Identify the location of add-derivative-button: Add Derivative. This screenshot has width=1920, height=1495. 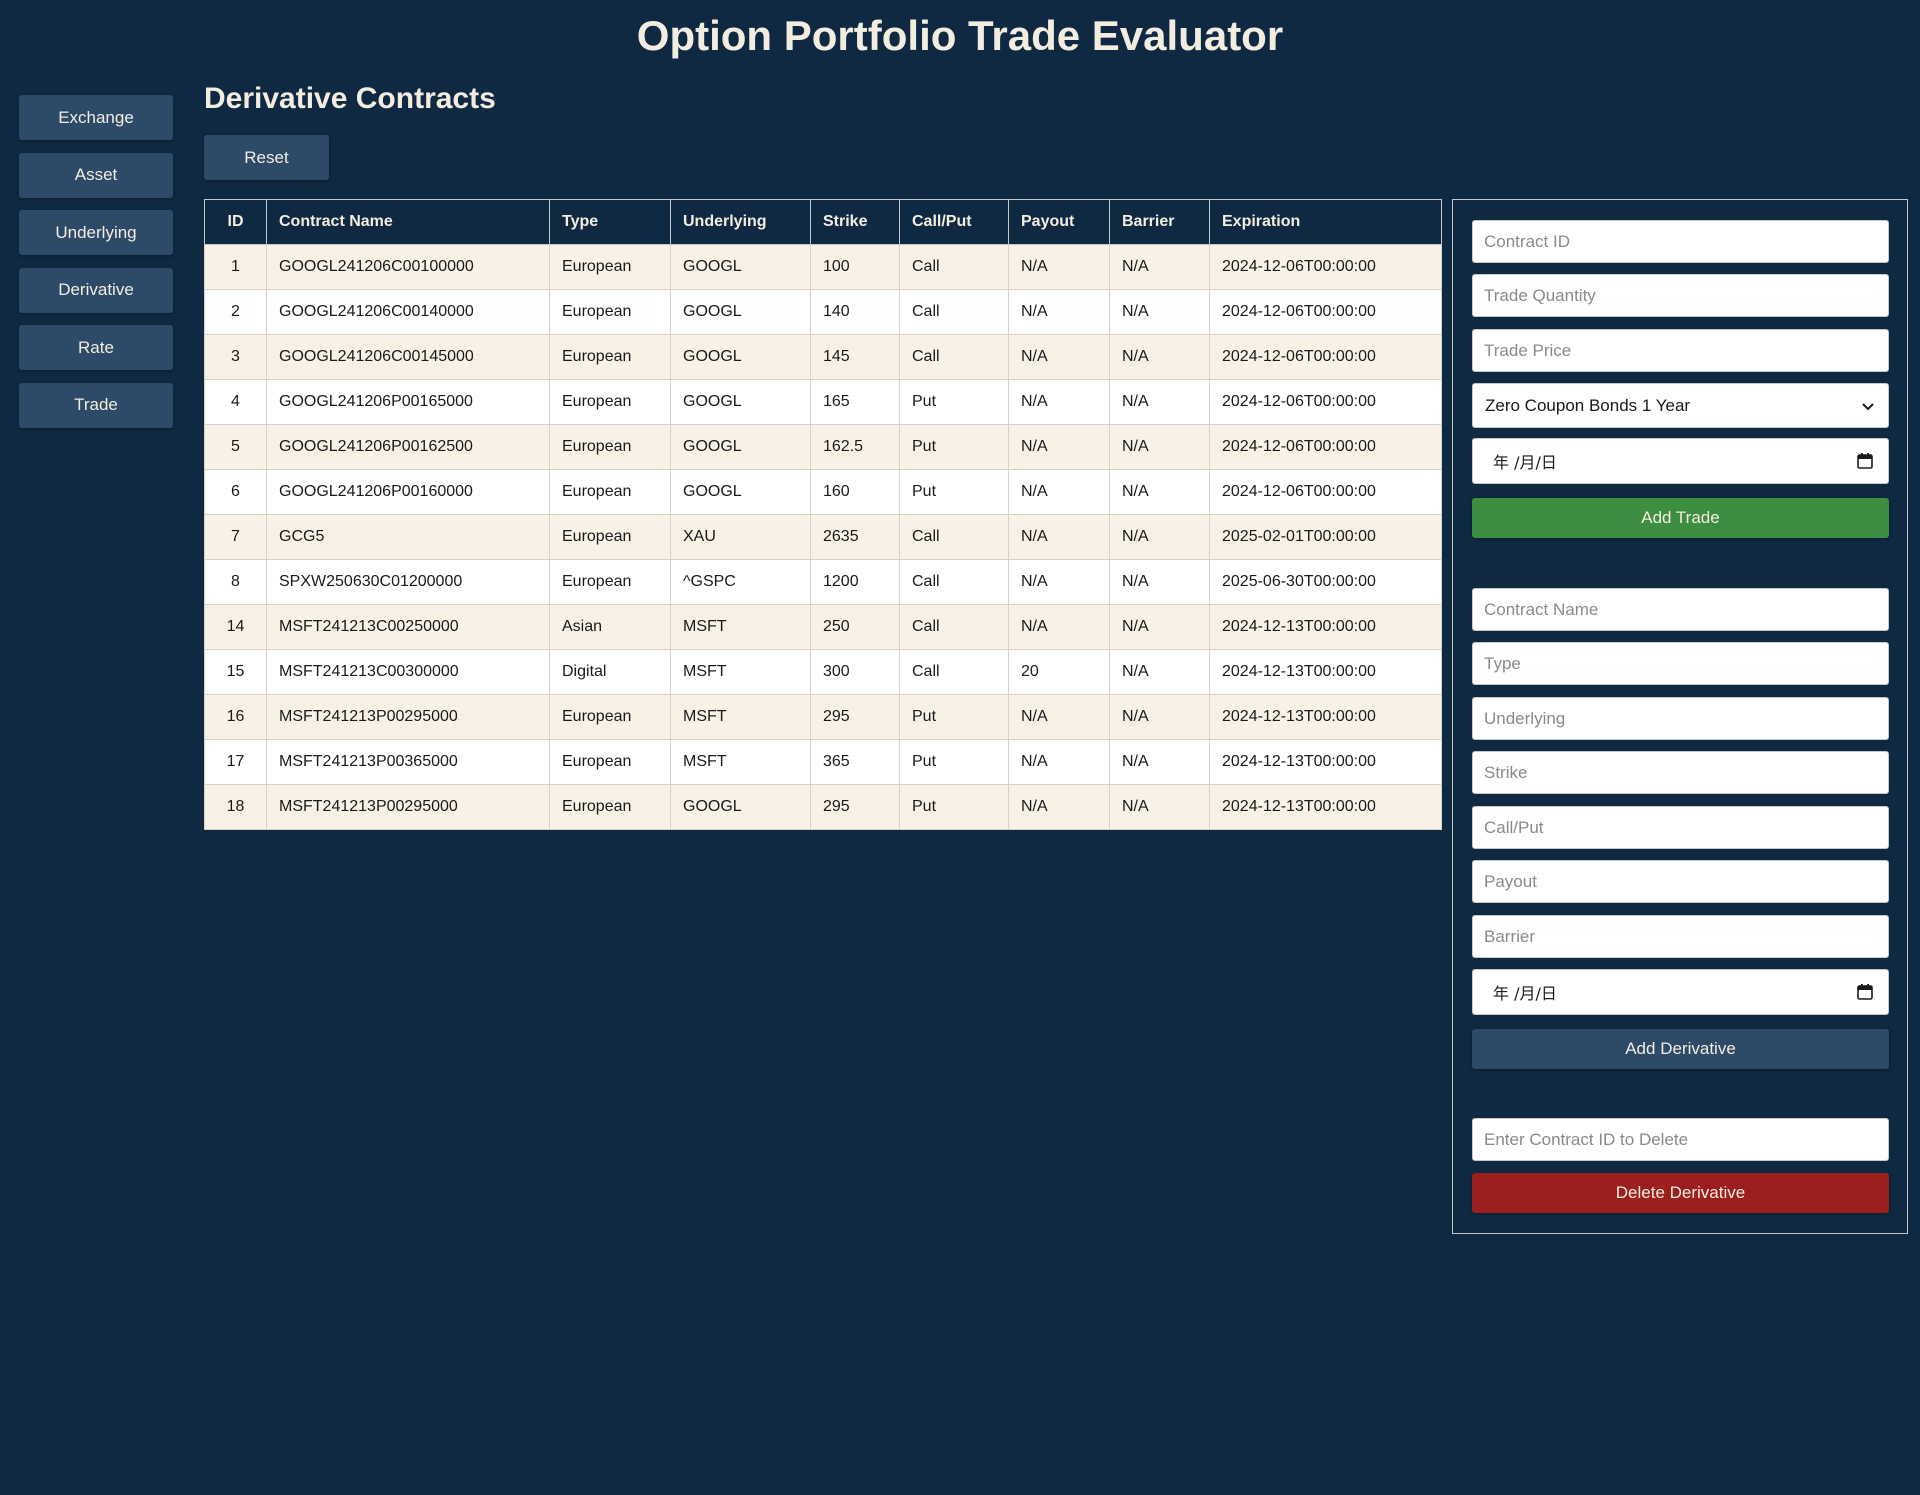
(1680, 1049).